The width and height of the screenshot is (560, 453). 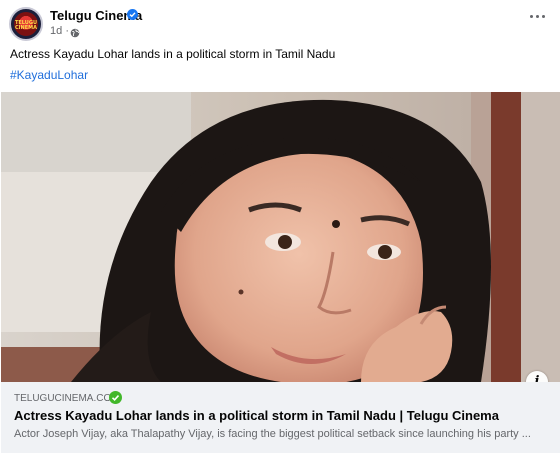 What do you see at coordinates (56, 31) in the screenshot?
I see `post-timestamp: 1d` at bounding box center [56, 31].